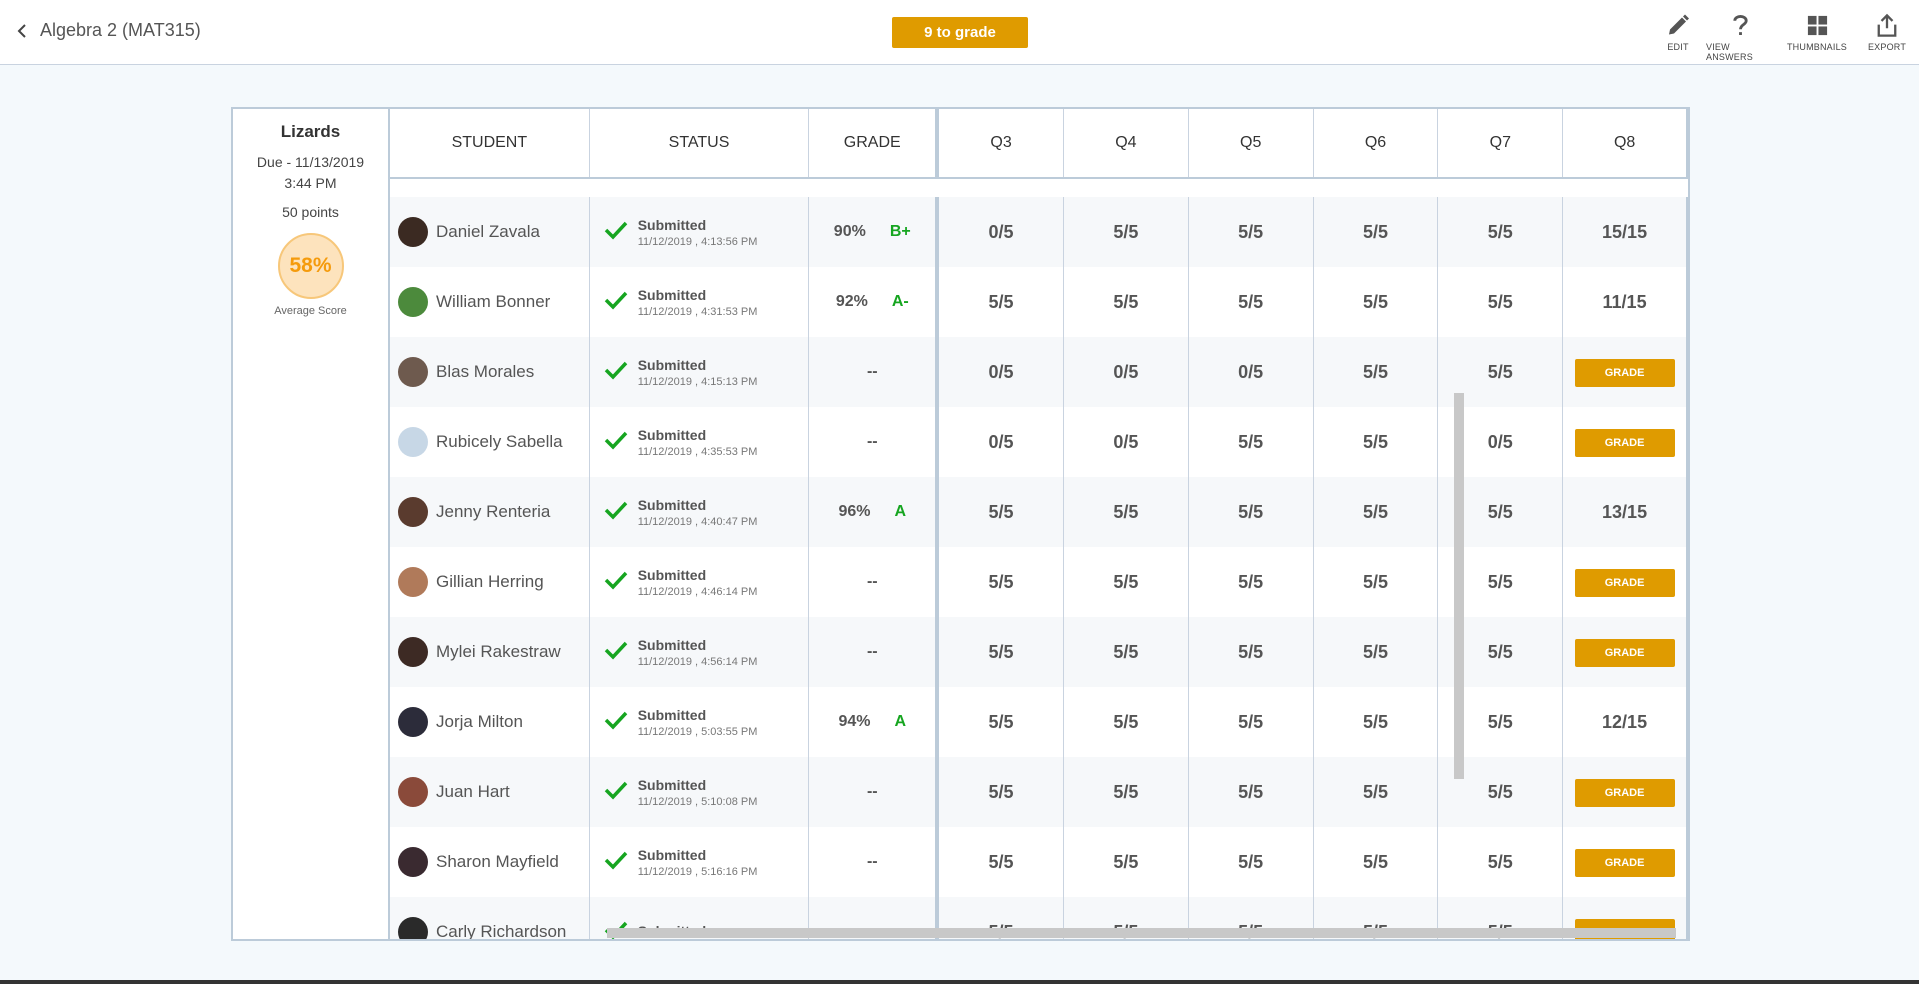 The image size is (1919, 984). Describe the element at coordinates (700, 143) in the screenshot. I see `header-status: STATUS` at that location.